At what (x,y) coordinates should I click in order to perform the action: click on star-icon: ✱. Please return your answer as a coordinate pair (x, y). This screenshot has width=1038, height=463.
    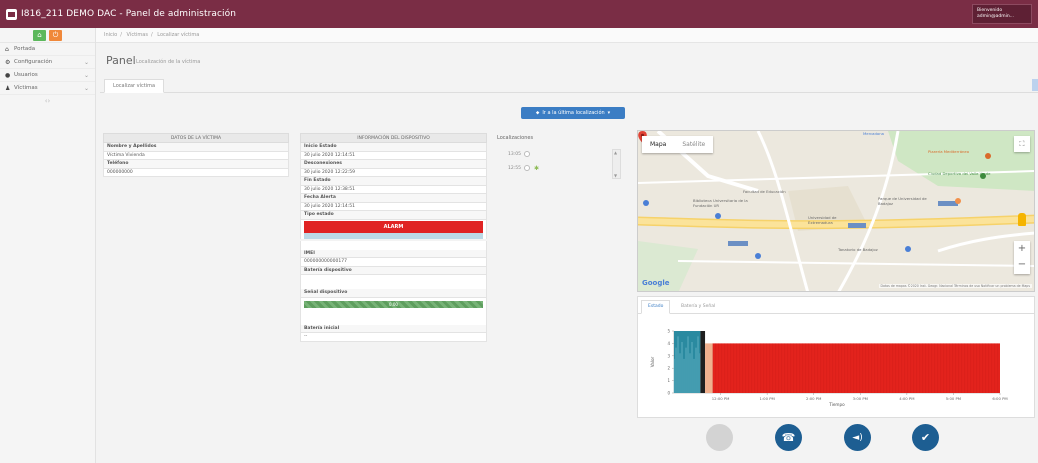
    Looking at the image, I should click on (537, 168).